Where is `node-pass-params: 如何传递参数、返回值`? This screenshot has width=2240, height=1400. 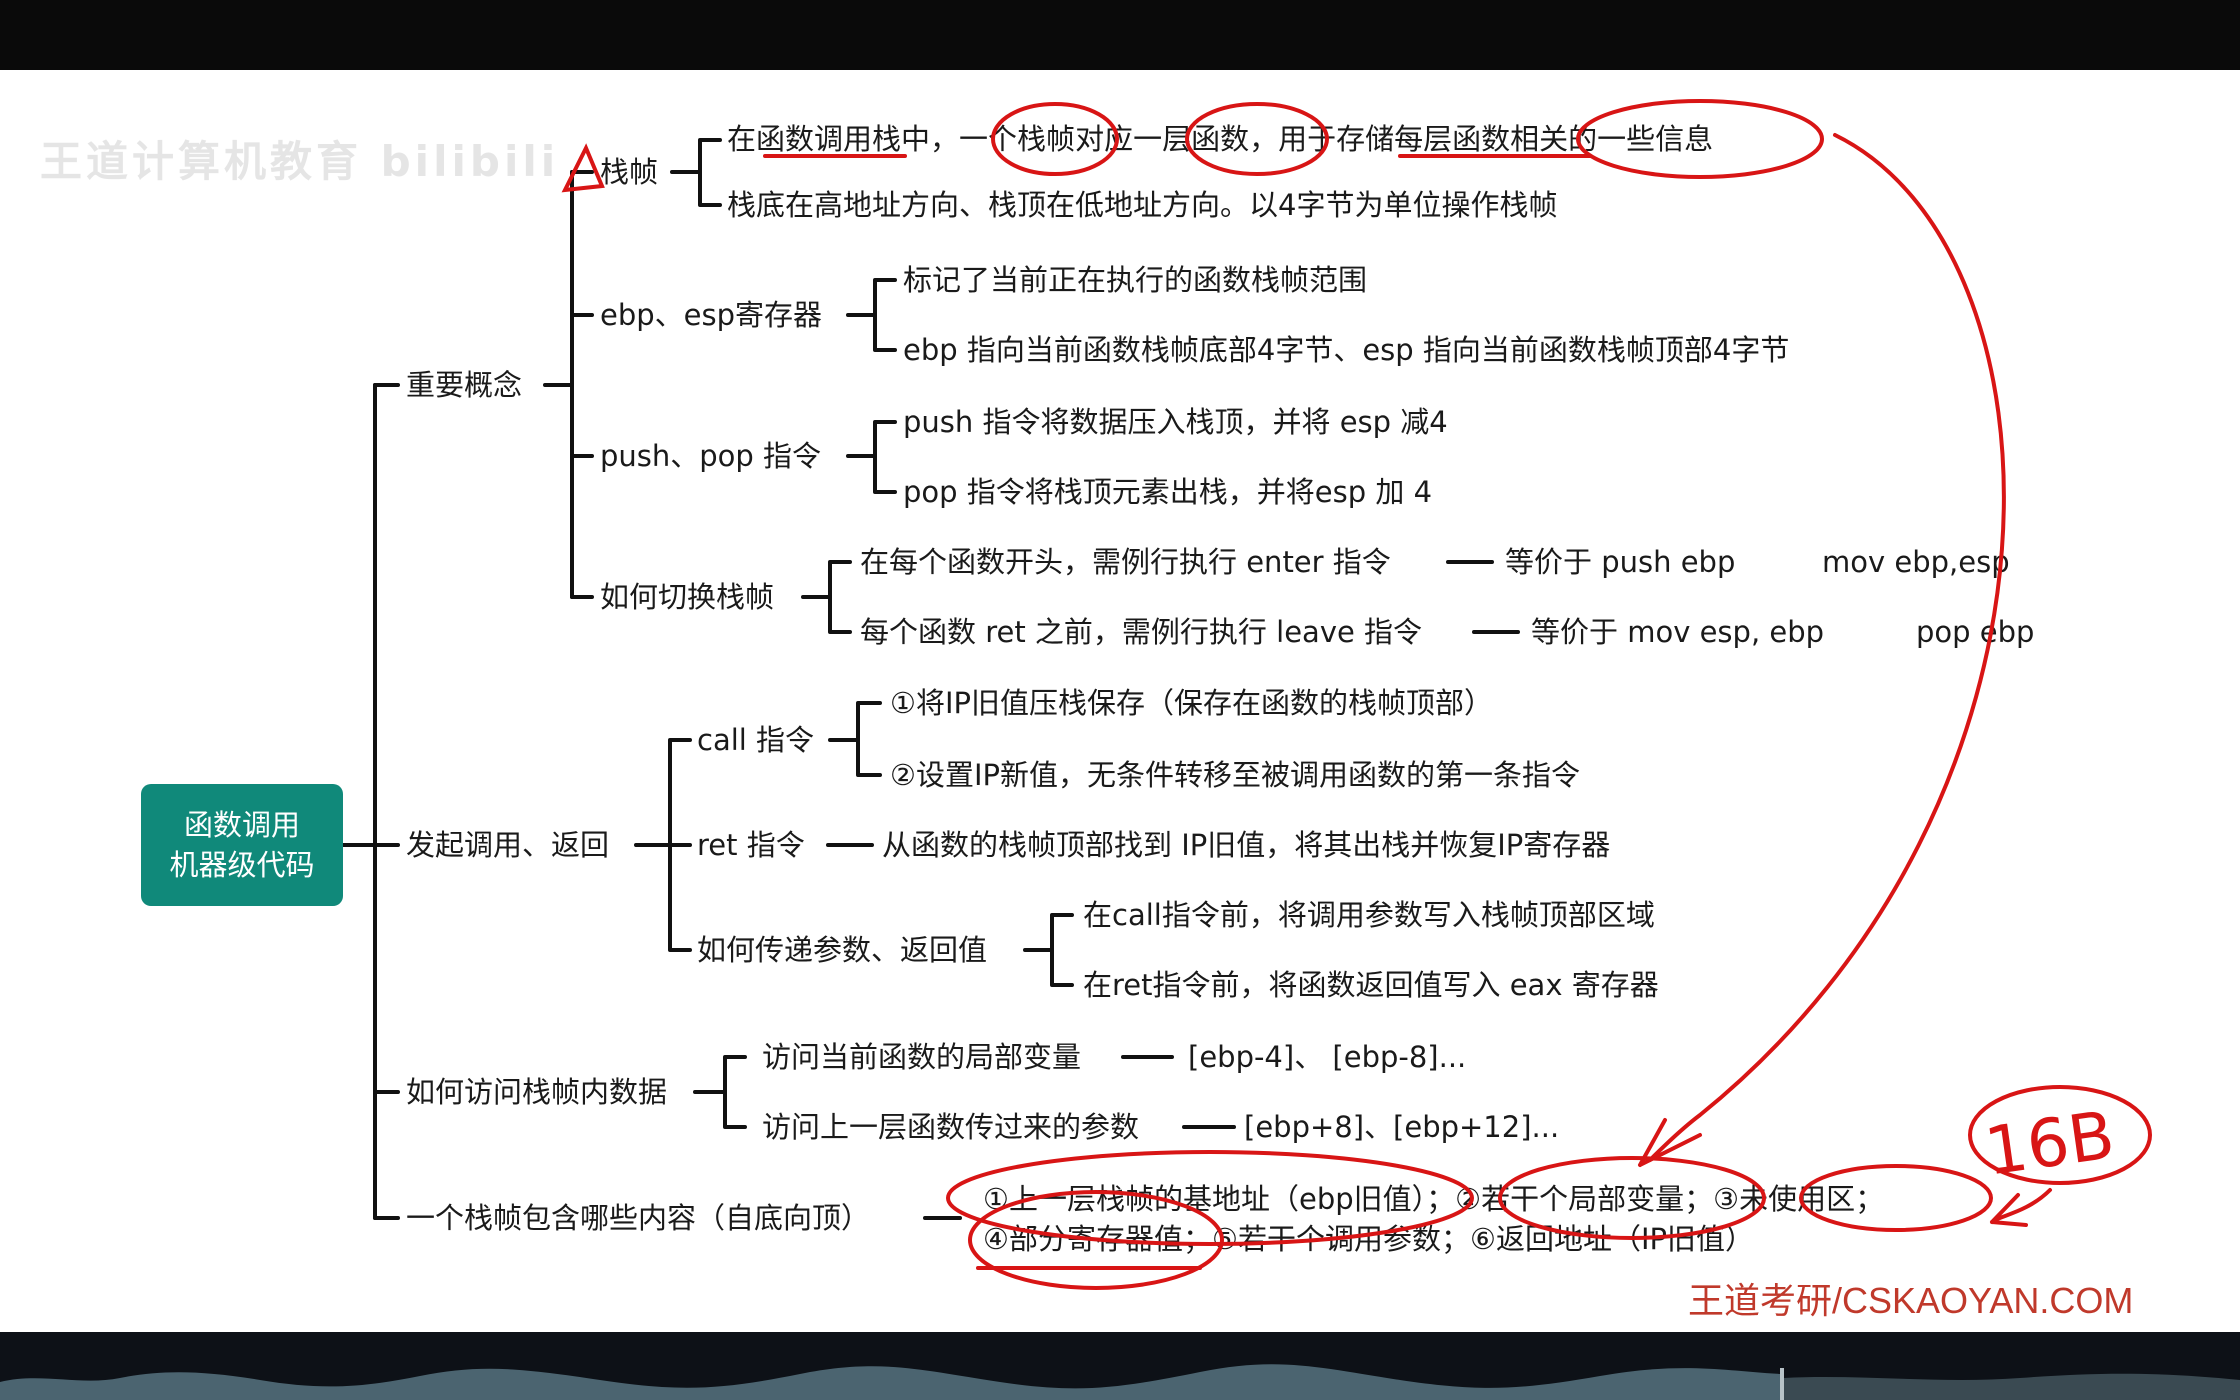 node-pass-params: 如何传递参数、返回值 is located at coordinates (842, 950).